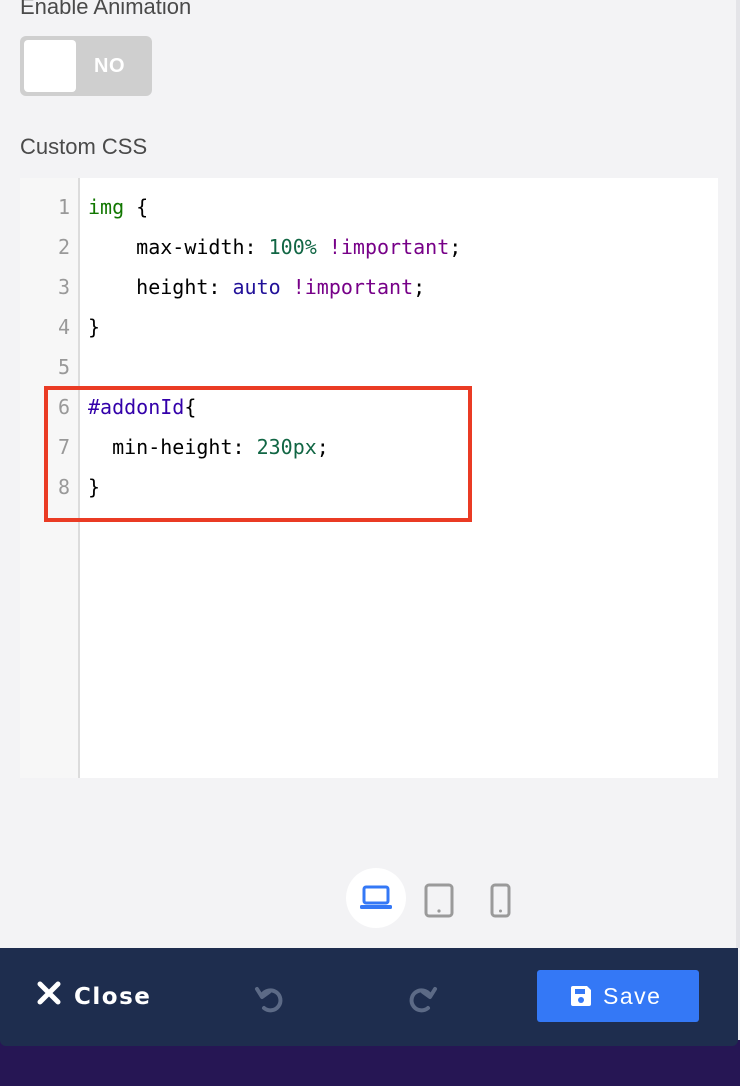  Describe the element at coordinates (275, 247) in the screenshot. I see `code-text: max-width: 100% !important;` at that location.